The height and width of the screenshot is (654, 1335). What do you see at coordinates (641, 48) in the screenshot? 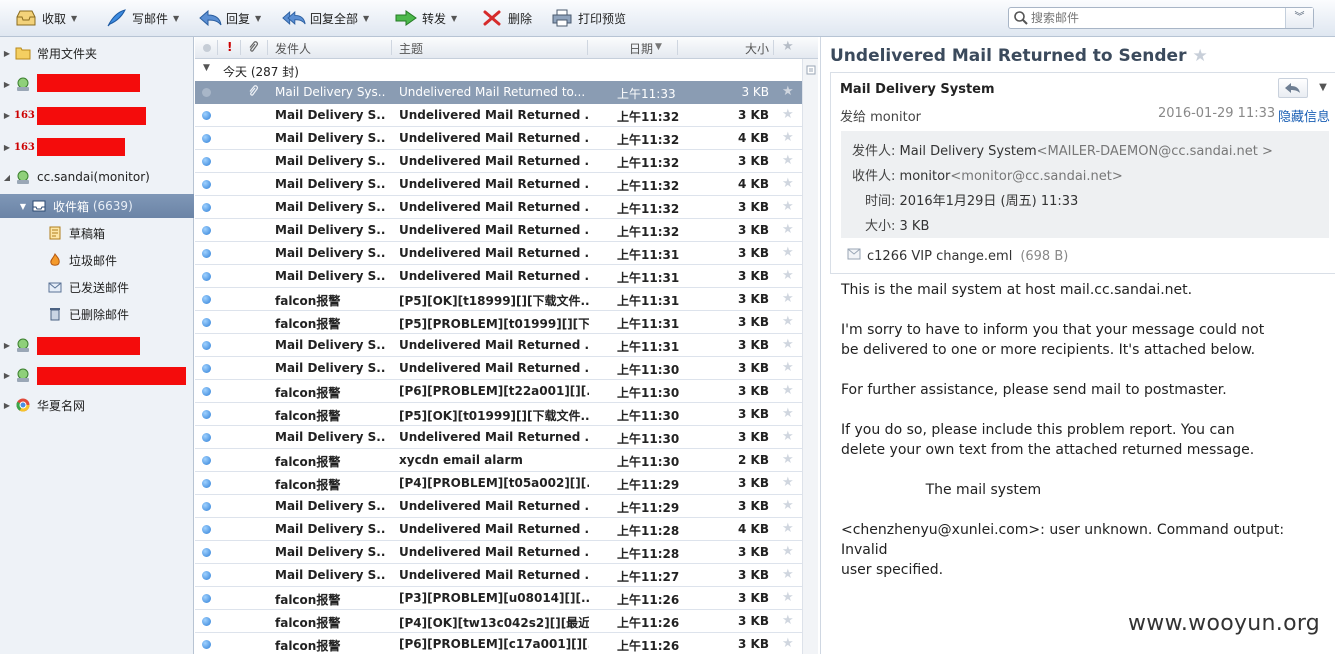
I see `date-column-header: 日期` at bounding box center [641, 48].